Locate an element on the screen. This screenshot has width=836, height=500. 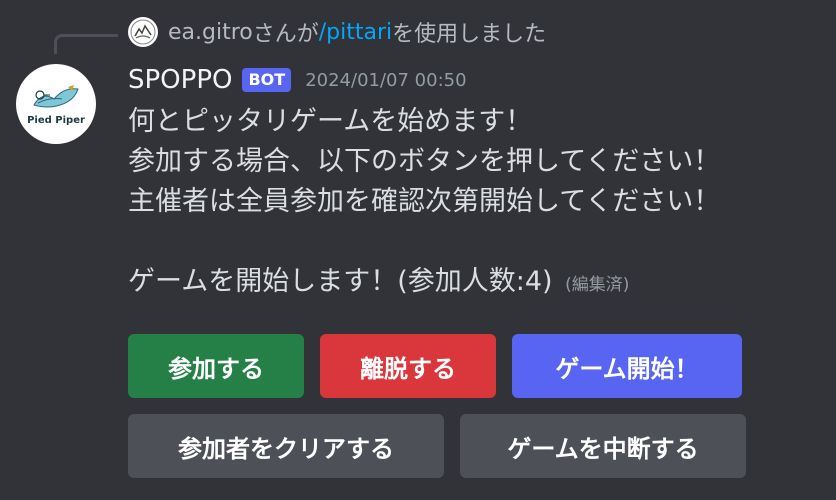
edited-label: (編集済) is located at coordinates (597, 285).